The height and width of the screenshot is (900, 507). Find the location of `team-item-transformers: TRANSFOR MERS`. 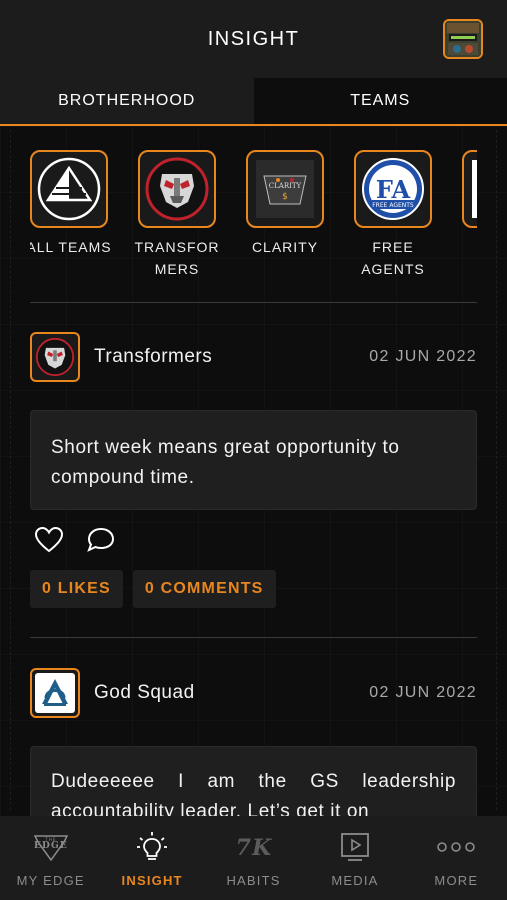

team-item-transformers: TRANSFOR MERS is located at coordinates (177, 220).